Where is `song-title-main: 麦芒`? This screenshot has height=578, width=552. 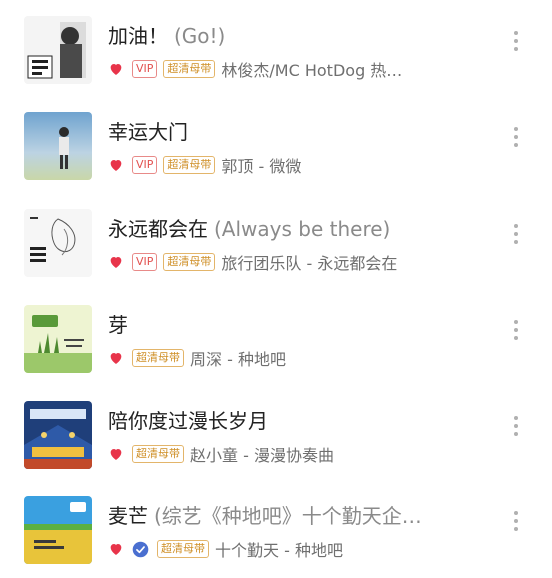
song-title-main: 麦芒 is located at coordinates (128, 516).